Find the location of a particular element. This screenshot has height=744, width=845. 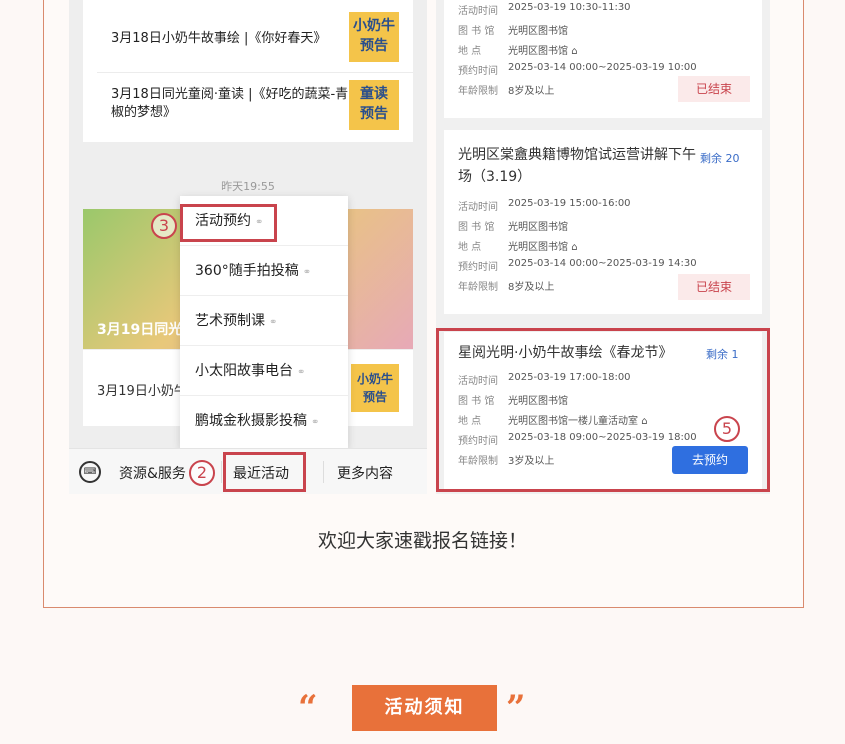

field-value: 2025-03-14 00:00~2025-03-19 10:00 is located at coordinates (602, 67).